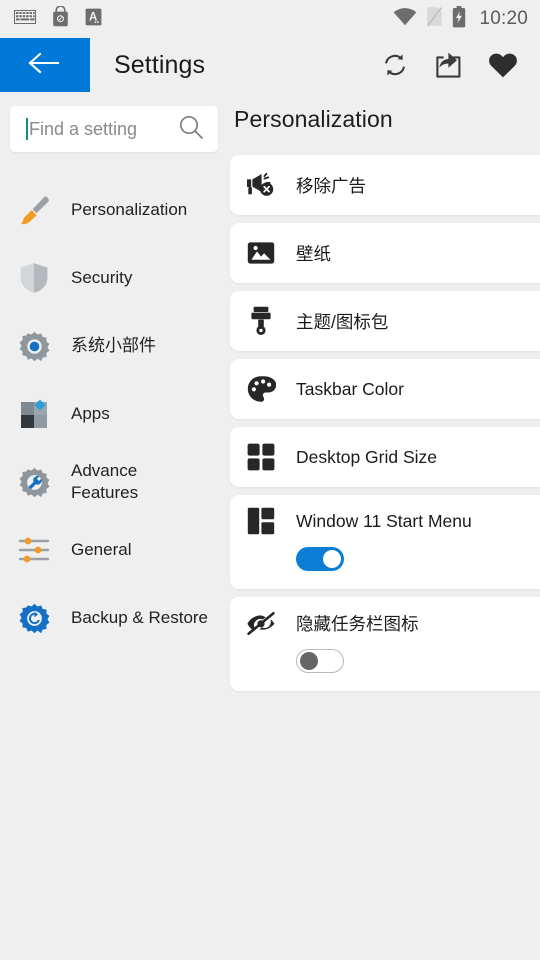 This screenshot has width=540, height=960. What do you see at coordinates (320, 559) in the screenshot?
I see `toggle-window11-start-menu` at bounding box center [320, 559].